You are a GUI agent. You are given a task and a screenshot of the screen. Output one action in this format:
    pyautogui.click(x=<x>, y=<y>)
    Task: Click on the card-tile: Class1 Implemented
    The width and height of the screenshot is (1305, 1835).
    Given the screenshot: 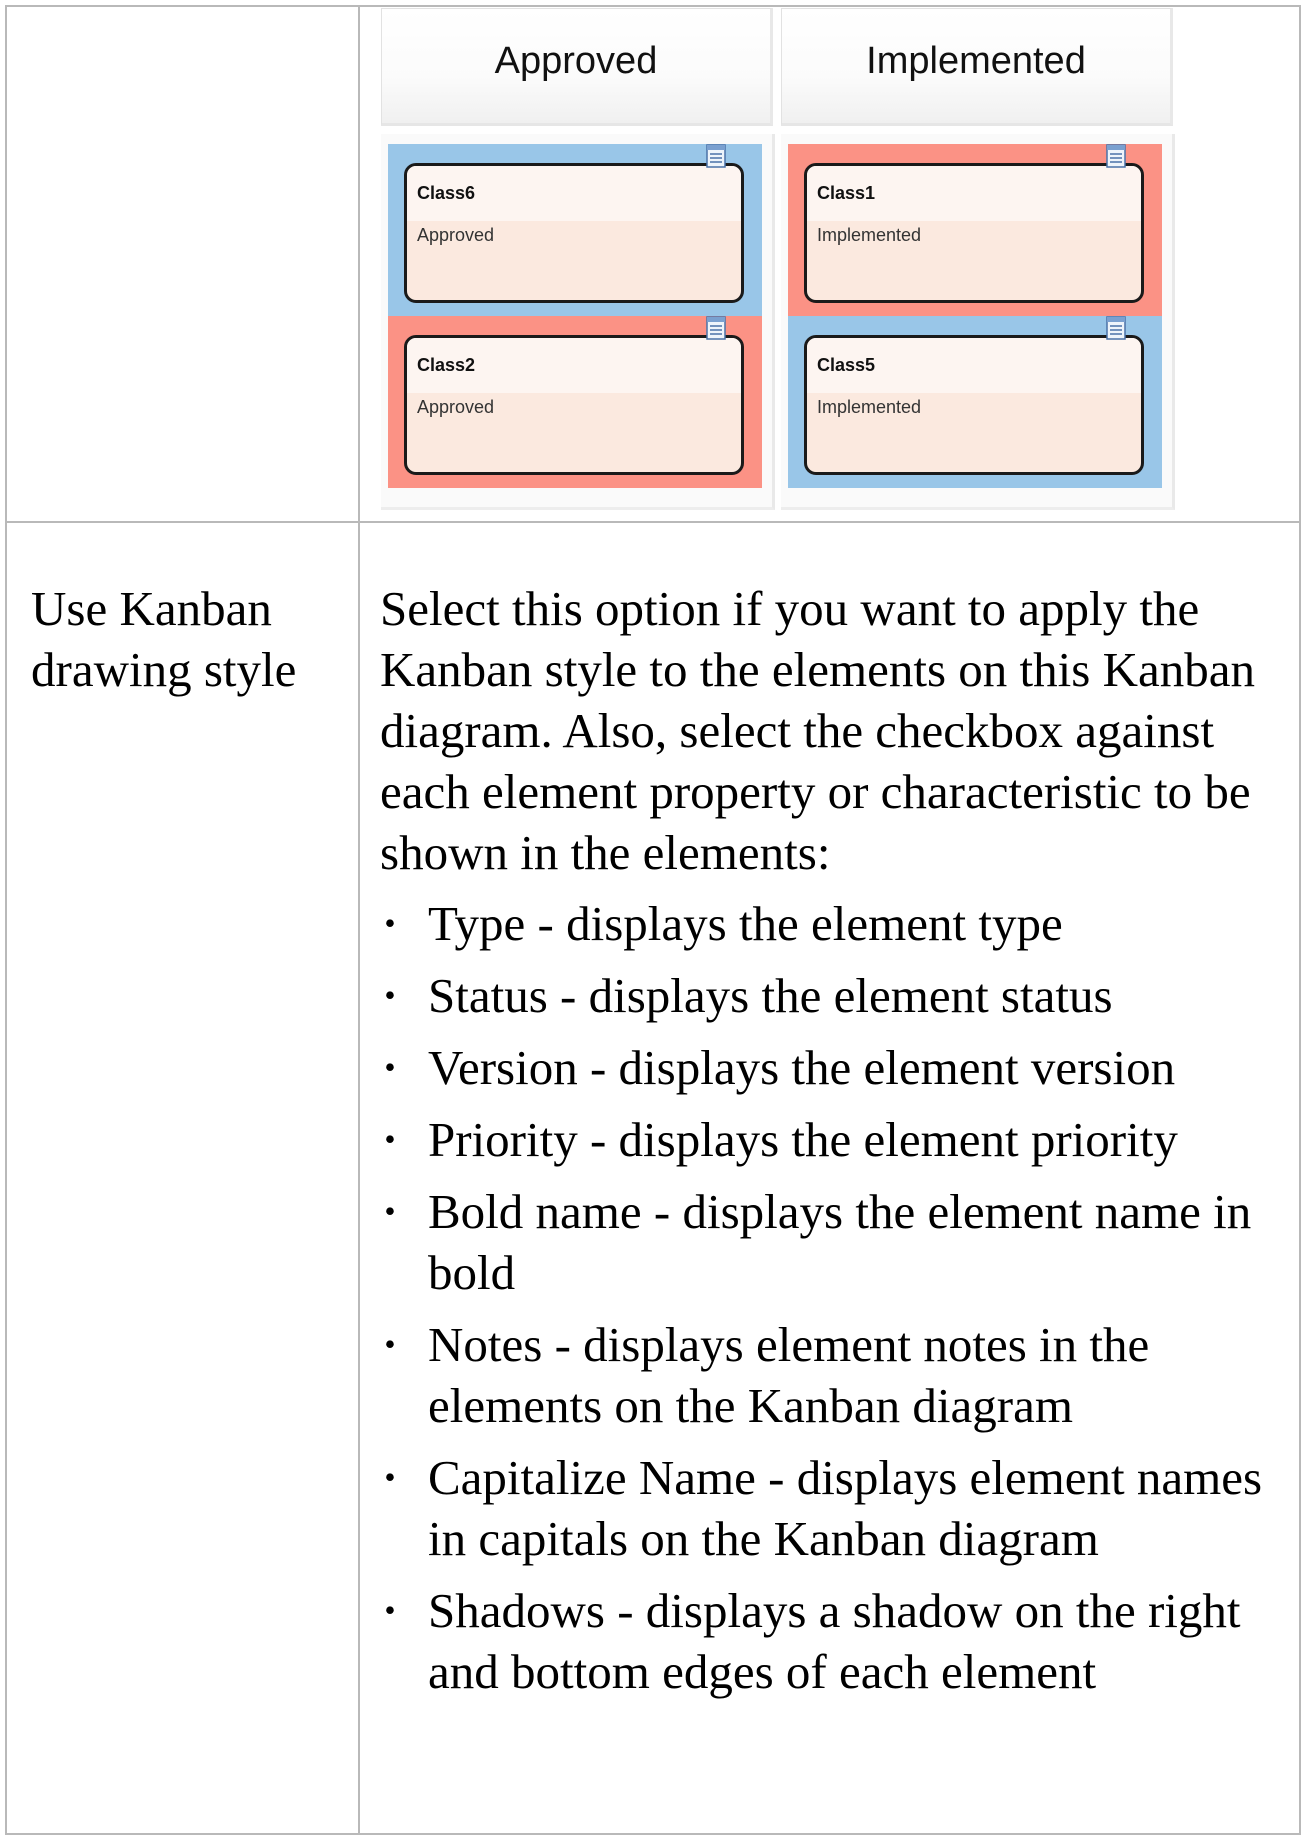 What is the action you would take?
    pyautogui.click(x=975, y=230)
    